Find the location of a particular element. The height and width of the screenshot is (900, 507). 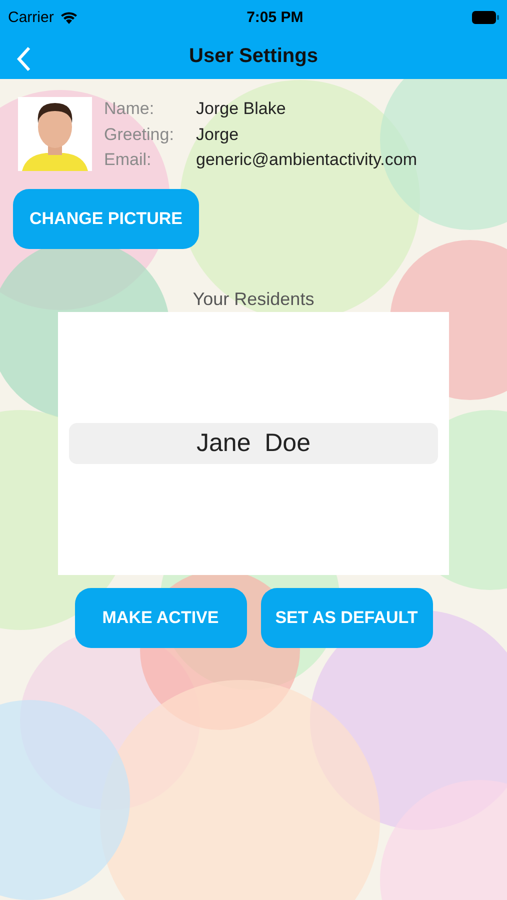

battery-icon is located at coordinates (485, 17).